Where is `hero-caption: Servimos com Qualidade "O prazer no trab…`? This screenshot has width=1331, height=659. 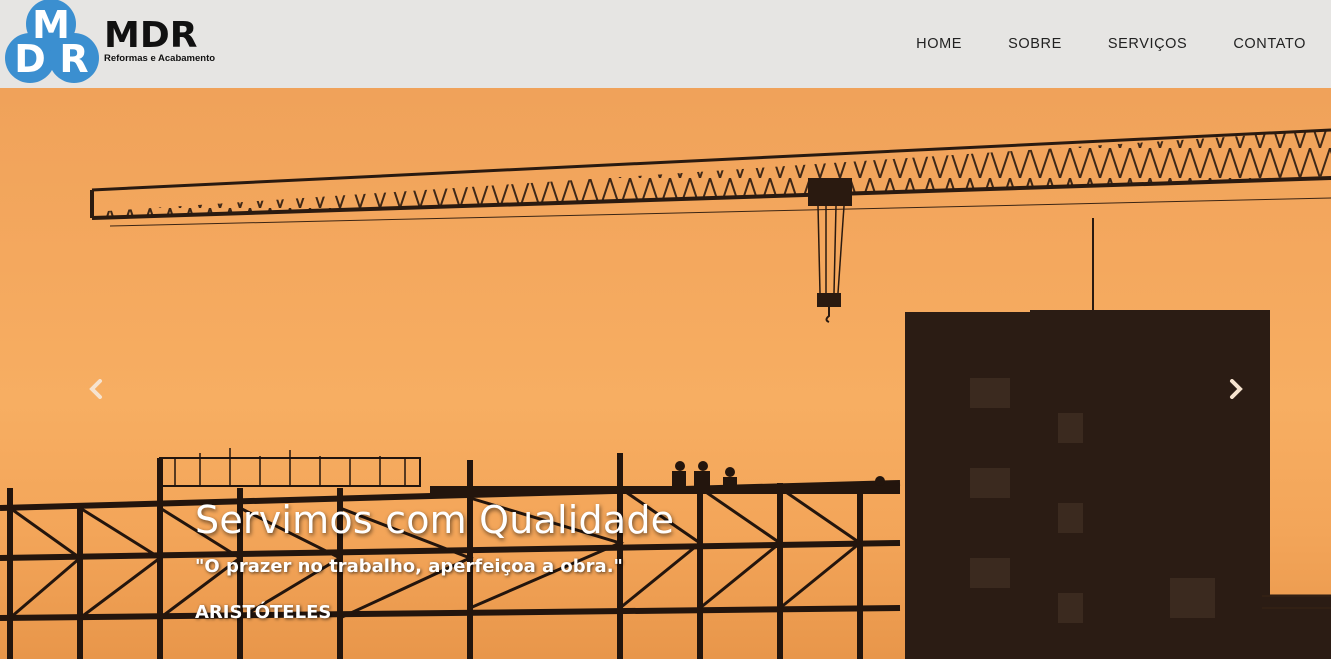 hero-caption: Servimos com Qualidade "O prazer no trab… is located at coordinates (545, 560).